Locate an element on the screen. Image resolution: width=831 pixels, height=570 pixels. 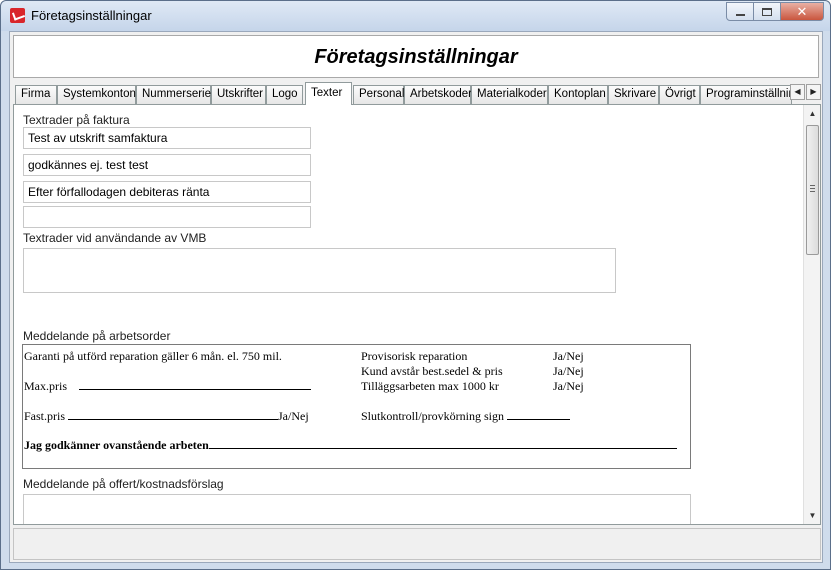
scroll-up-button: ▲ is located at coordinates (812, 113).